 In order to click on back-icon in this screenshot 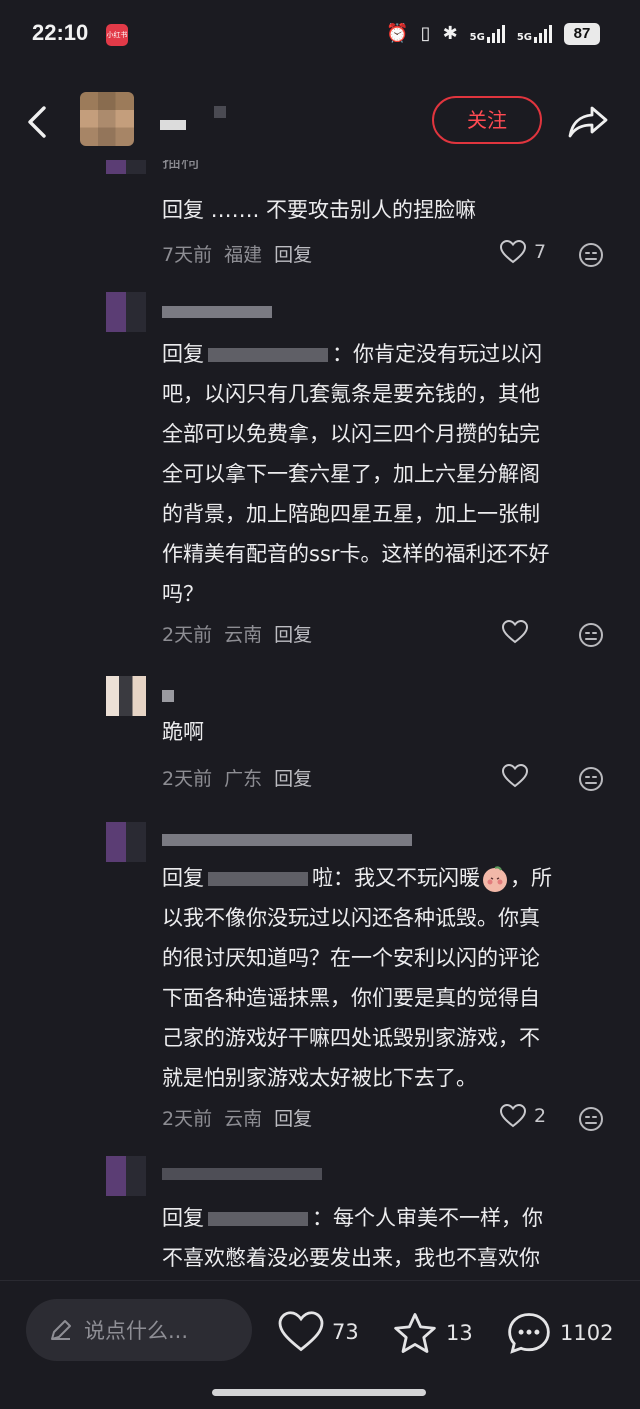, I will do `click(39, 122)`.